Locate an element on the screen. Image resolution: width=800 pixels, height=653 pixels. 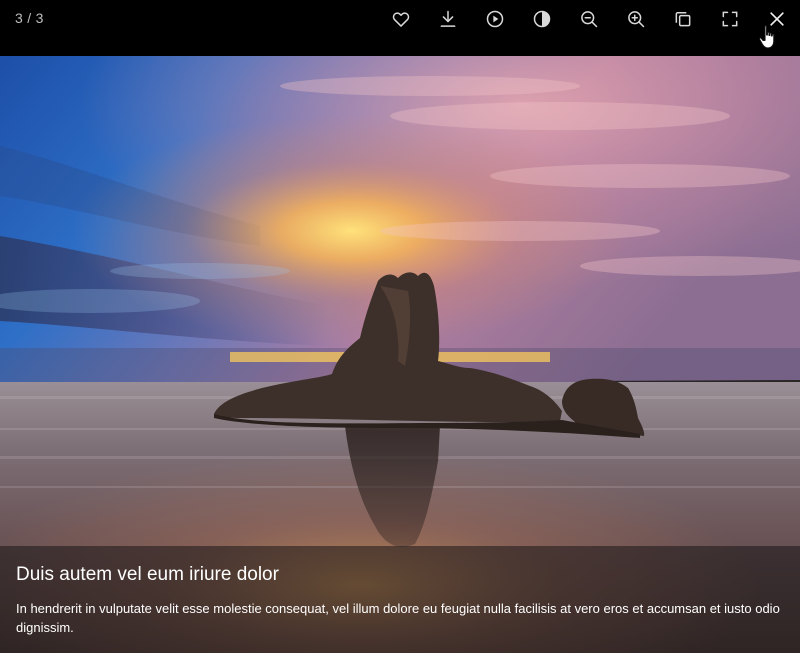
hand-cursor-icon is located at coordinates (766, 37).